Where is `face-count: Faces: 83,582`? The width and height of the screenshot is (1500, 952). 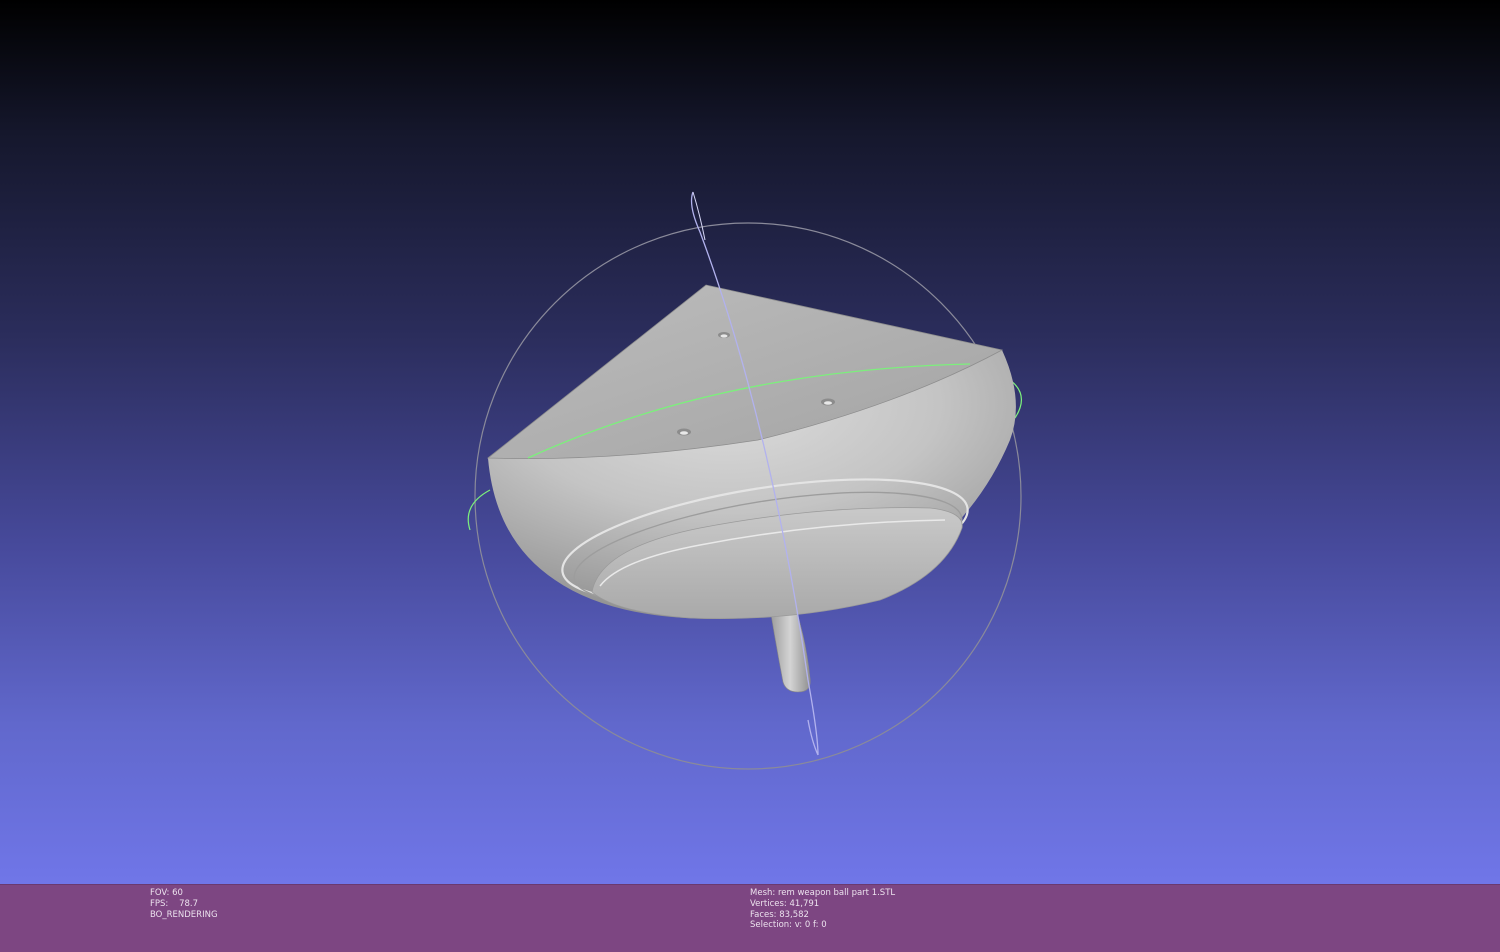 face-count: Faces: 83,582 is located at coordinates (779, 914).